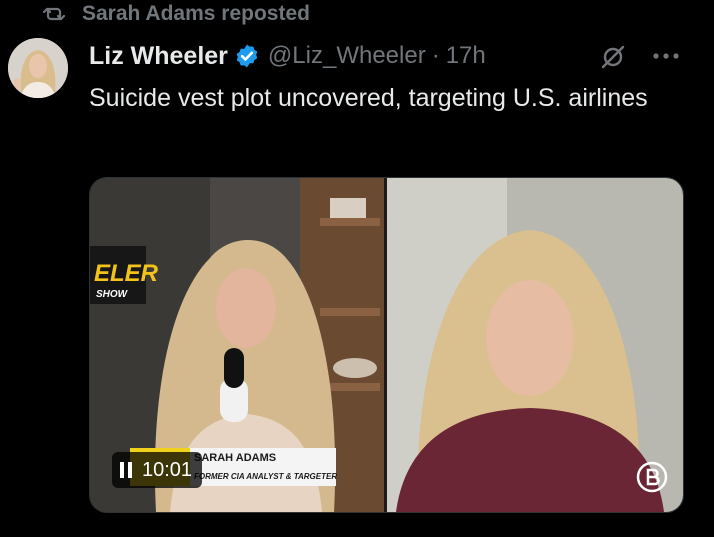 Image resolution: width=714 pixels, height=537 pixels. What do you see at coordinates (112, 294) in the screenshot?
I see `sign-sub: SHOW` at bounding box center [112, 294].